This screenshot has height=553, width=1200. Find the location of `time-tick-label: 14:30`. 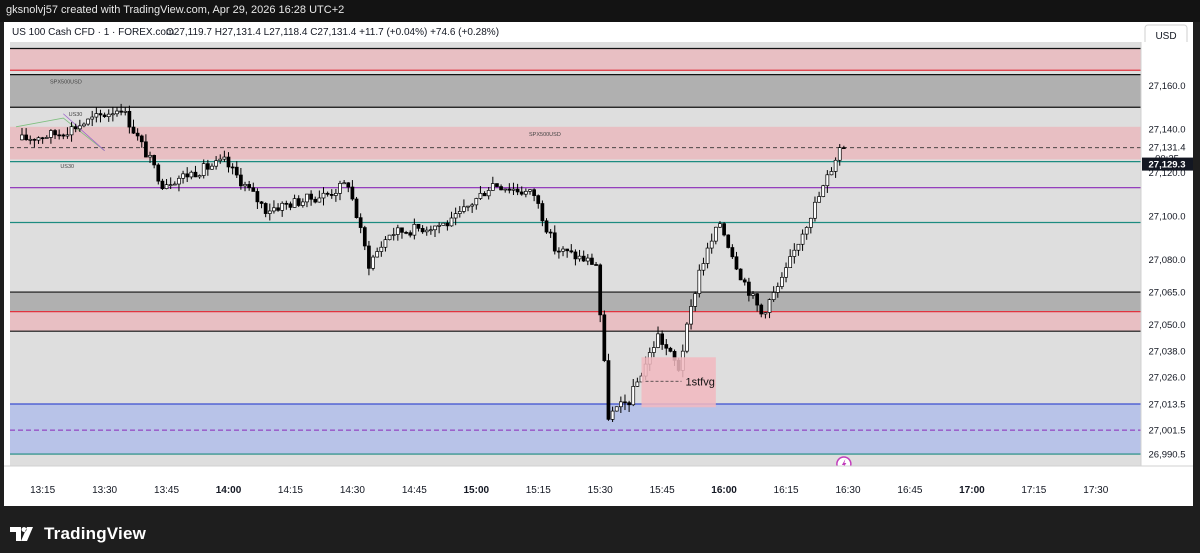

time-tick-label: 14:30 is located at coordinates (352, 490).